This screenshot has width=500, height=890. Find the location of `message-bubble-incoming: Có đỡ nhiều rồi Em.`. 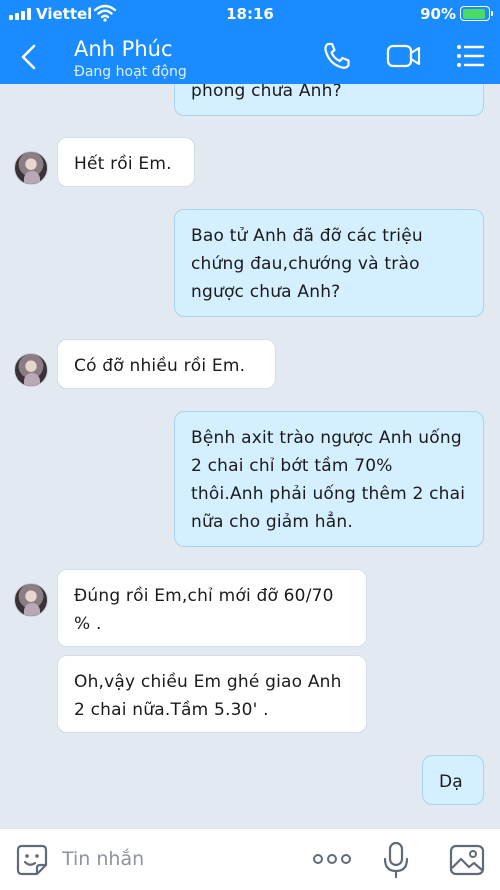

message-bubble-incoming: Có đỡ nhiều rồi Em. is located at coordinates (166, 364).